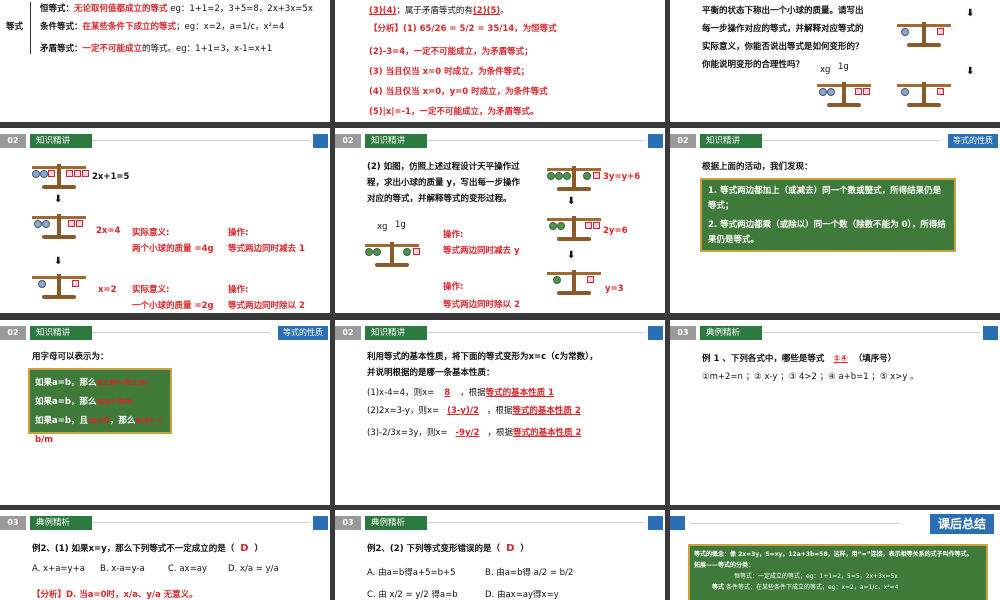 This screenshot has width=1000, height=600. Describe the element at coordinates (448, 548) in the screenshot. I see `example-question: 例2、(2) 下列等式变形错误的是（ D）` at that location.